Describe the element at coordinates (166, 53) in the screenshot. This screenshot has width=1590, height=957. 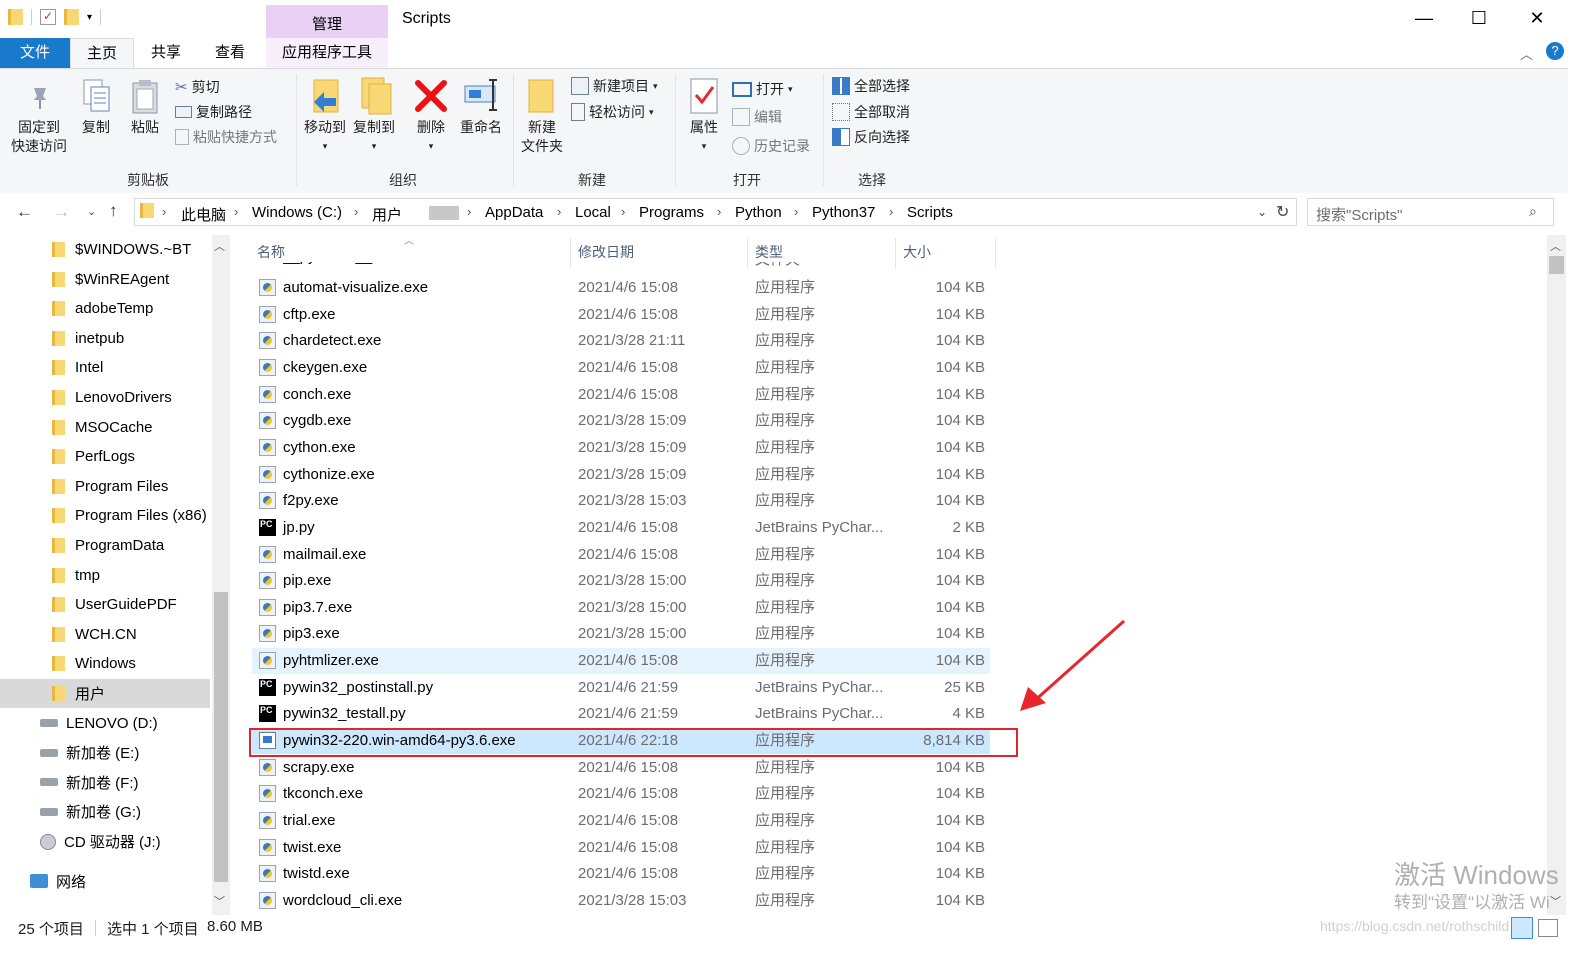
I see `tab-share: 共享` at that location.